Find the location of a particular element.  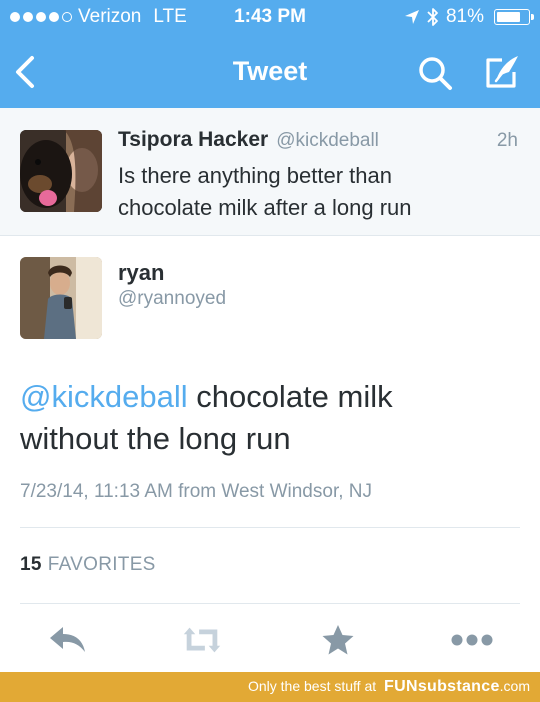

nav-bar: Tweet is located at coordinates (270, 72).